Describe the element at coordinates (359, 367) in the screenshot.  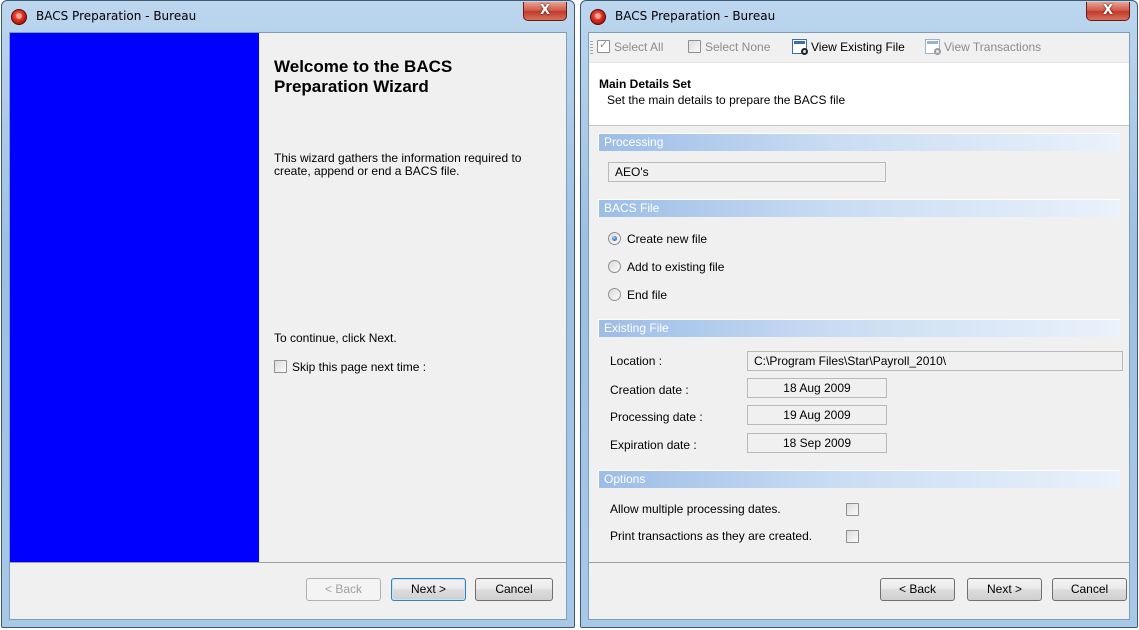
I see `skip-page-label: Skip this page next time :` at that location.